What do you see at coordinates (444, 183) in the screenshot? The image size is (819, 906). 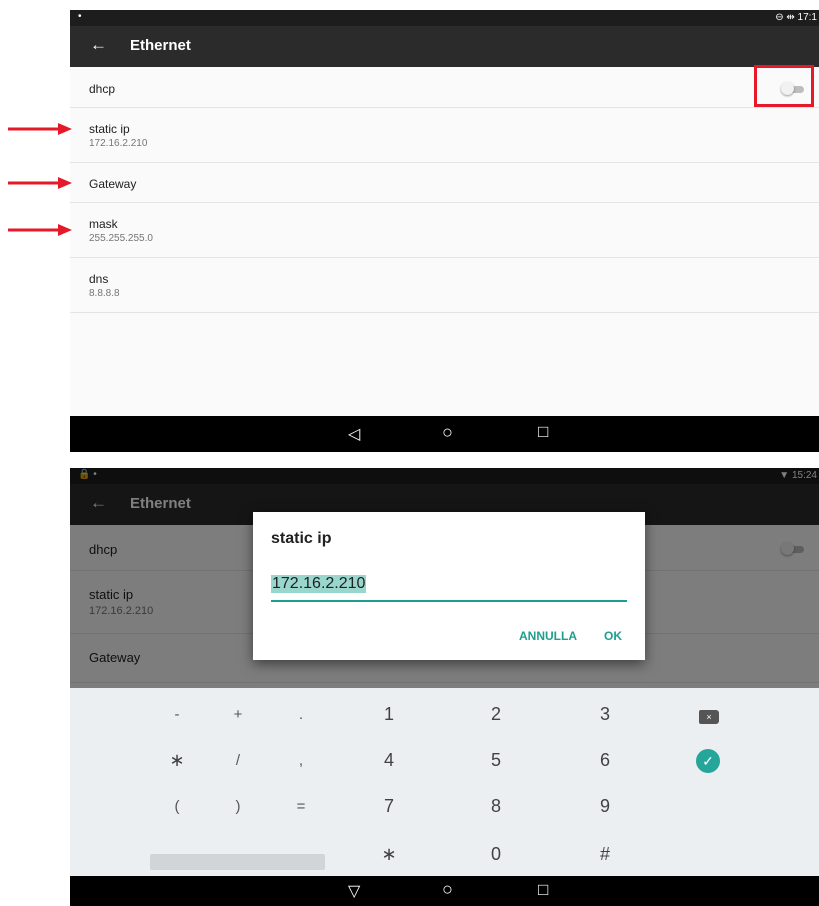 I see `setting-row-gateway: Gateway` at bounding box center [444, 183].